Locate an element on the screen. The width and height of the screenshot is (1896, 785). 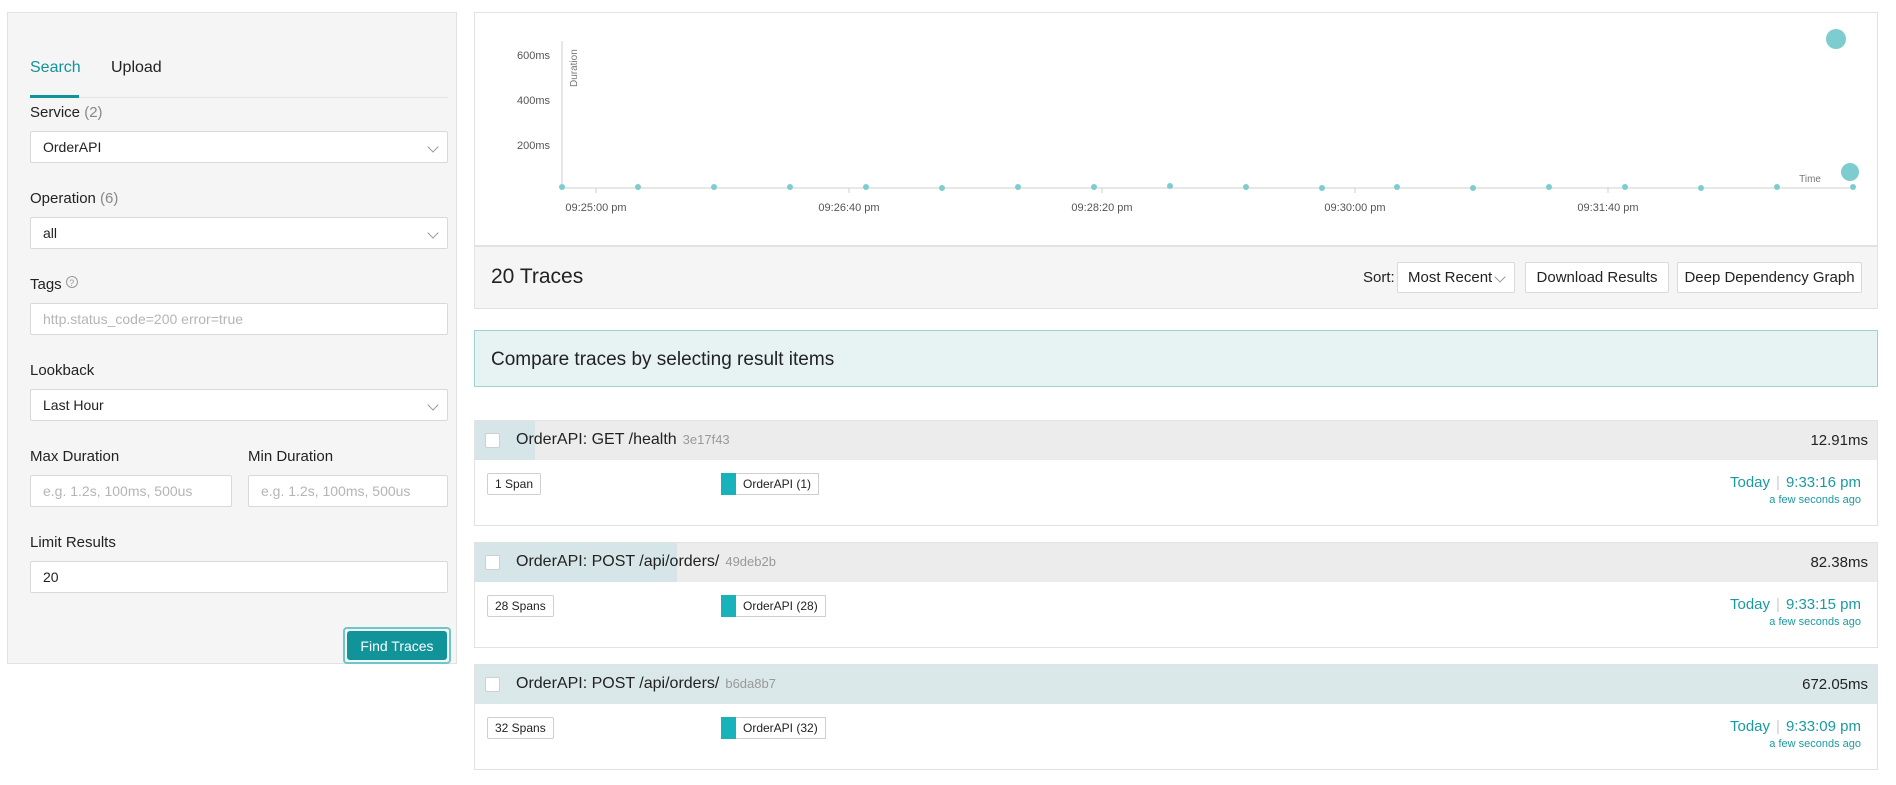
active-tab-indicator is located at coordinates (54, 96).